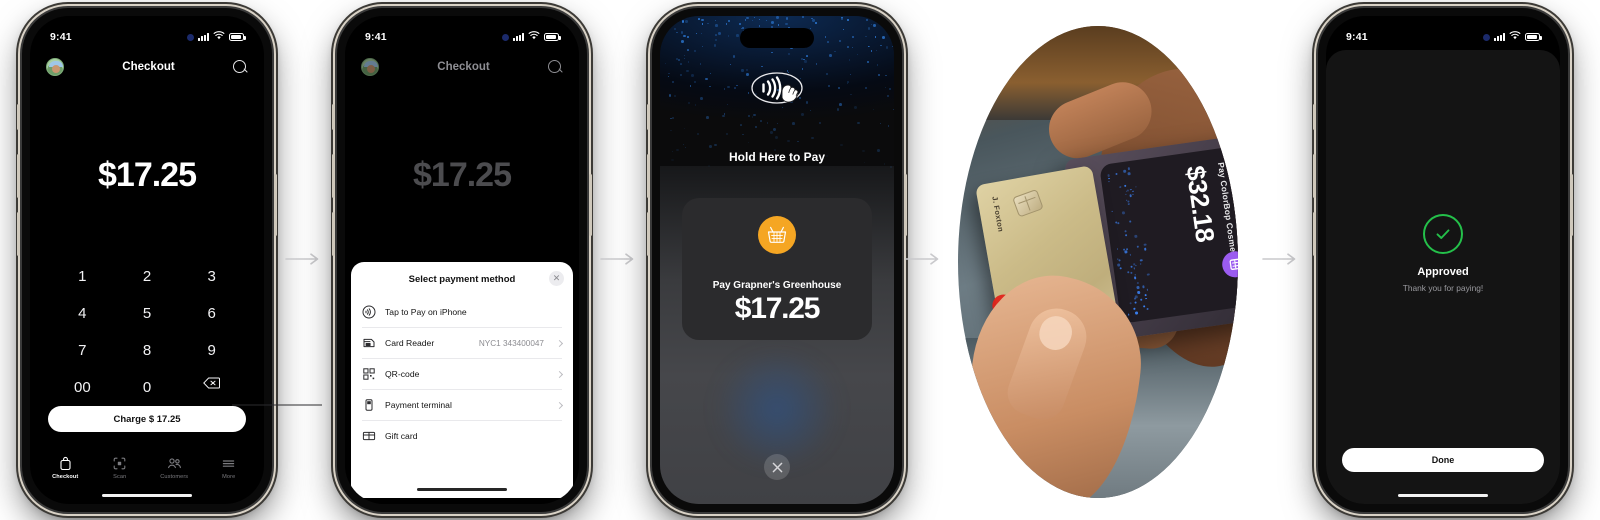 This screenshot has width=1600, height=520. I want to click on key-2: 2, so click(147, 276).